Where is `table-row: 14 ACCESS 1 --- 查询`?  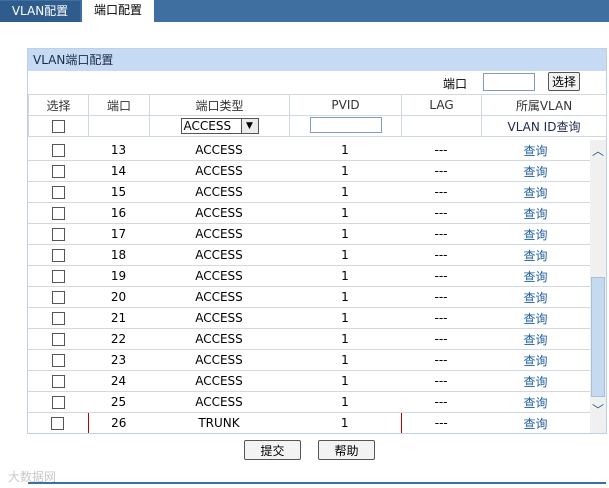 table-row: 14 ACCESS 1 --- 查询 is located at coordinates (309, 171).